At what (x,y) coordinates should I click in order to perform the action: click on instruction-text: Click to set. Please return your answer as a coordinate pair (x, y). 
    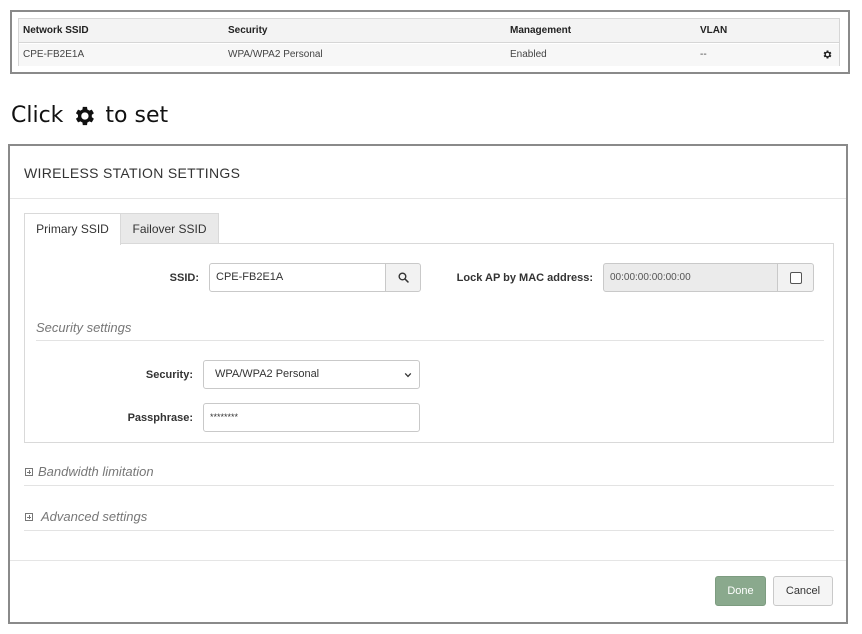
    Looking at the image, I should click on (89, 115).